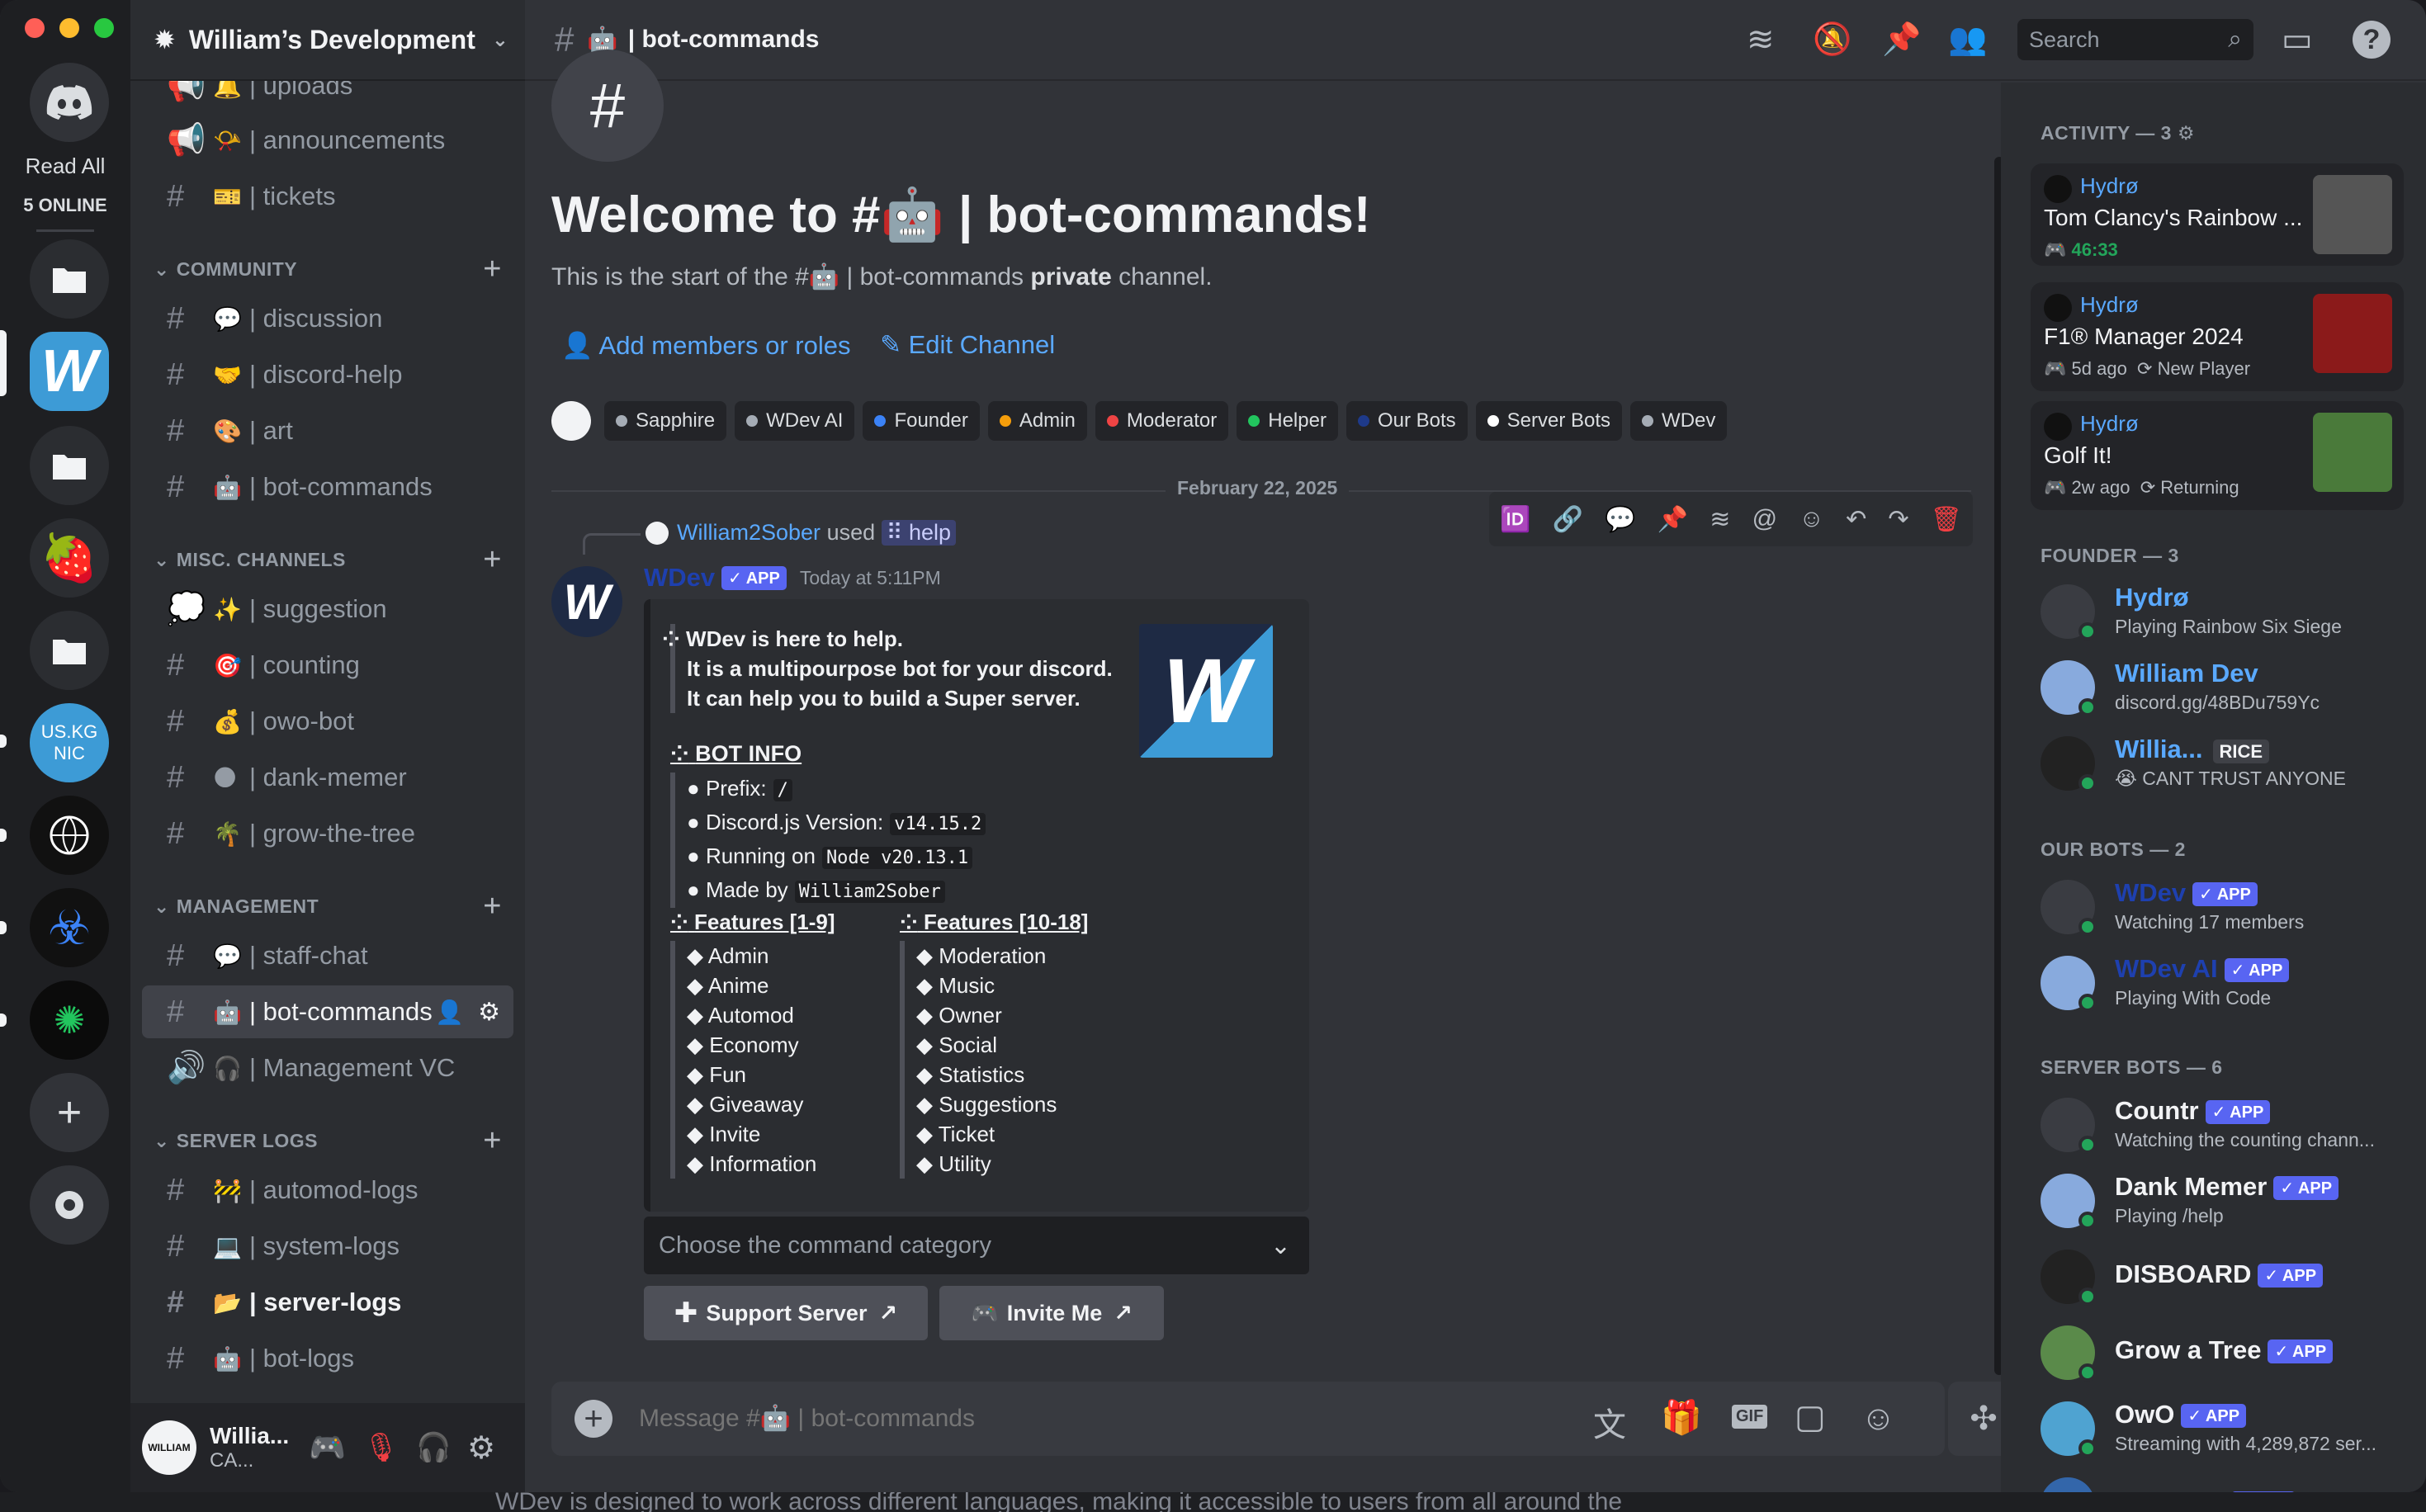 The width and height of the screenshot is (2426, 1512). I want to click on avatar: WILLIAM, so click(169, 1447).